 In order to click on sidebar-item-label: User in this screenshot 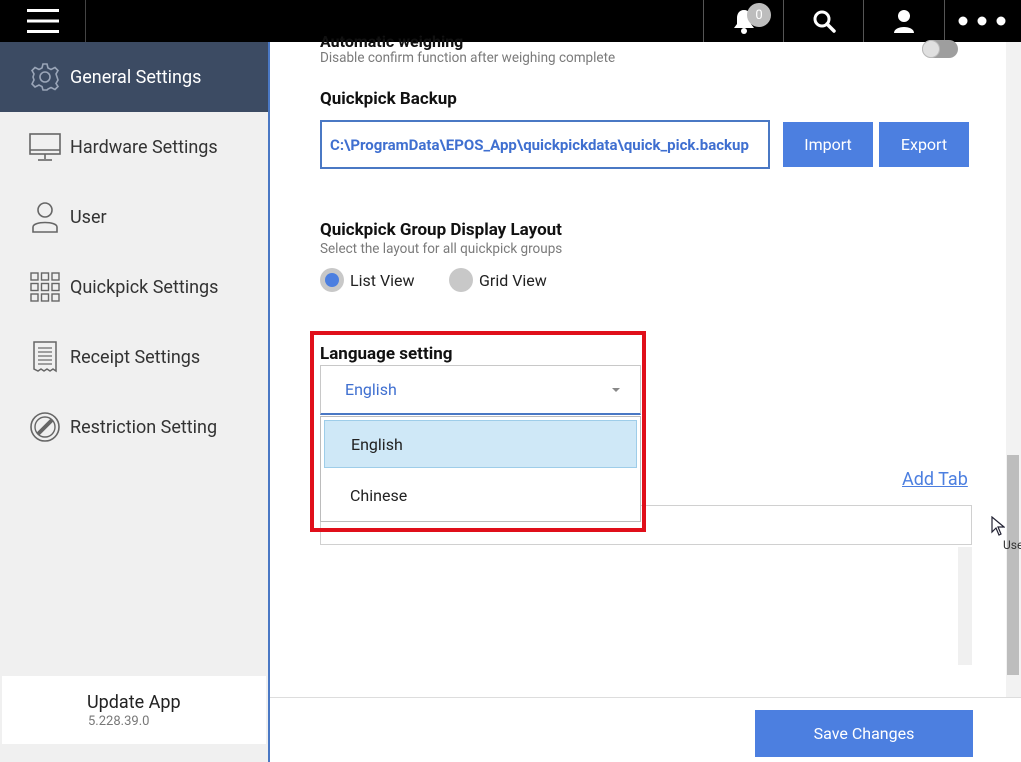, I will do `click(88, 217)`.